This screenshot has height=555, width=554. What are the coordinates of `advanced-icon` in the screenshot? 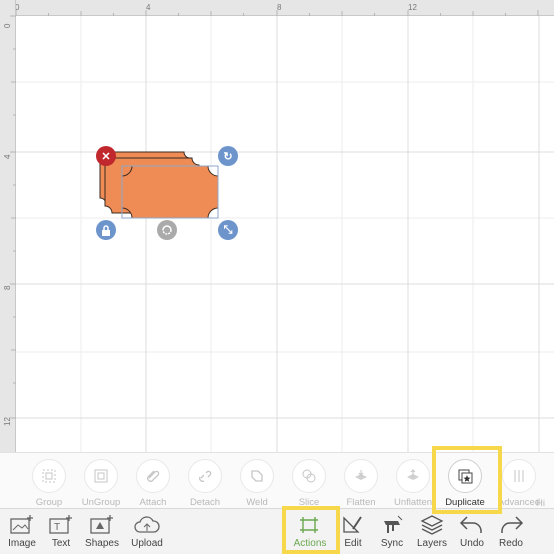 It's located at (519, 476).